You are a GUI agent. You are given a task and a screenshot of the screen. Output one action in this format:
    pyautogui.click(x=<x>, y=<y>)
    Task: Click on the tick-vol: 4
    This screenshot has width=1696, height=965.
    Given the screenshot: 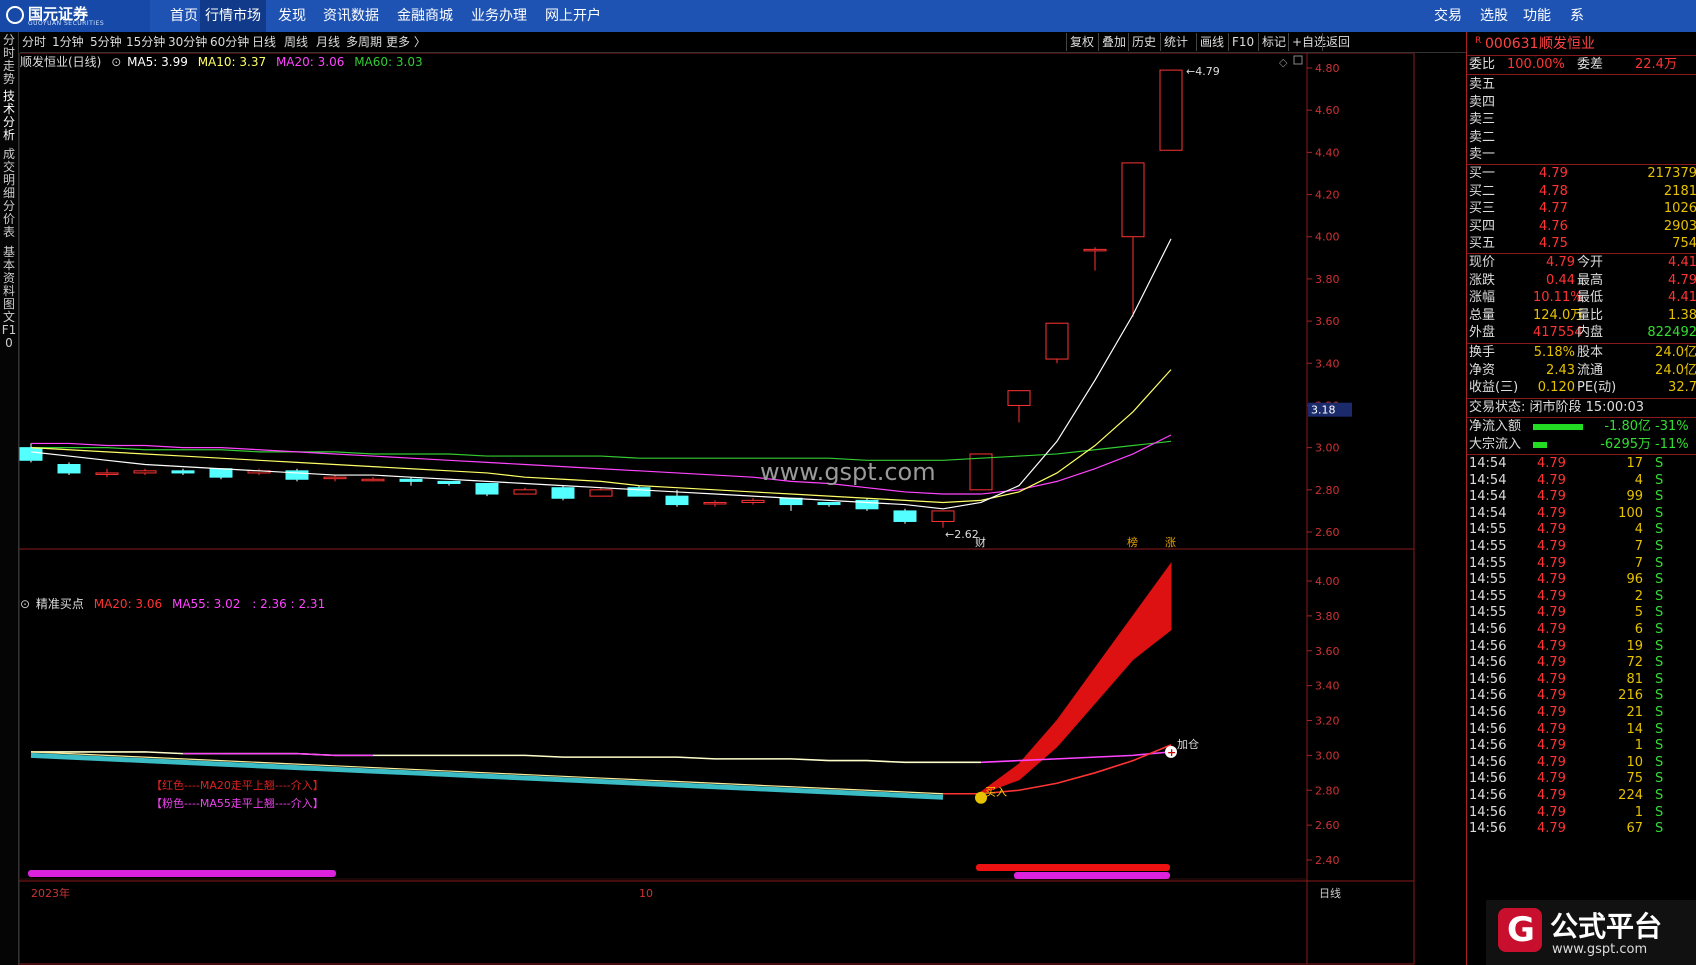 What is the action you would take?
    pyautogui.click(x=1638, y=480)
    